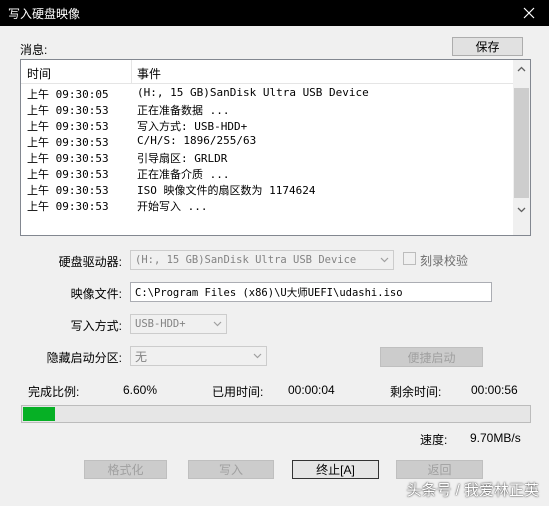 This screenshot has height=506, width=549. What do you see at coordinates (495, 438) in the screenshot?
I see `speed-value: 9.70MB/s` at bounding box center [495, 438].